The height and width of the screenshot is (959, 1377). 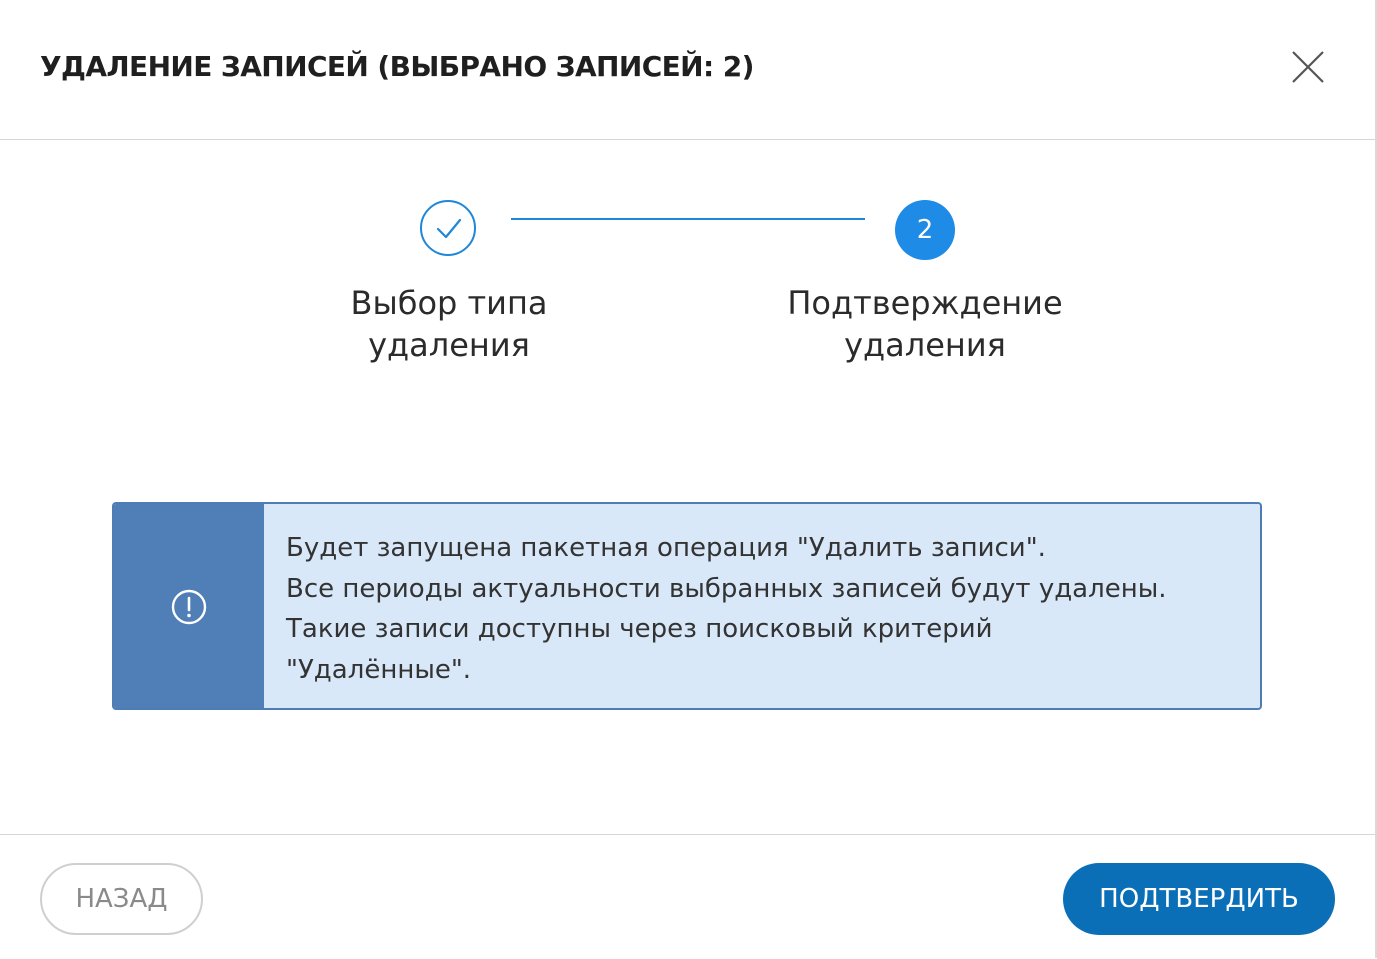 I want to click on notice-line: "Удалённые"., so click(x=379, y=669).